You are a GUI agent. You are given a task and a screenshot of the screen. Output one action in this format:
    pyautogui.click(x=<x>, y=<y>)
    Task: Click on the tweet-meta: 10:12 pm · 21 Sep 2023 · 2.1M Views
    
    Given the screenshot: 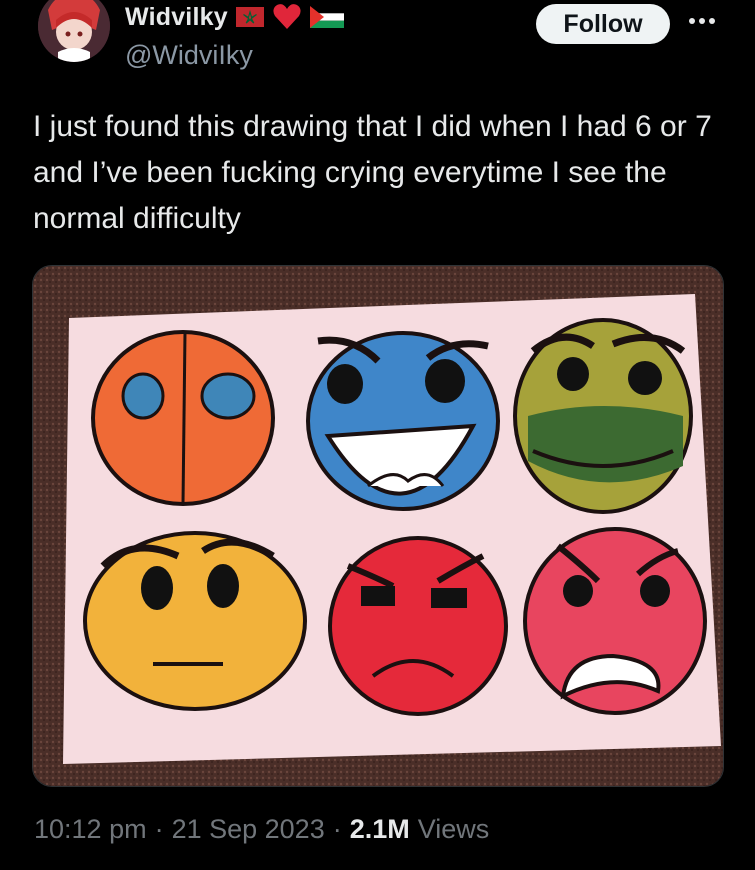 What is the action you would take?
    pyautogui.click(x=261, y=829)
    